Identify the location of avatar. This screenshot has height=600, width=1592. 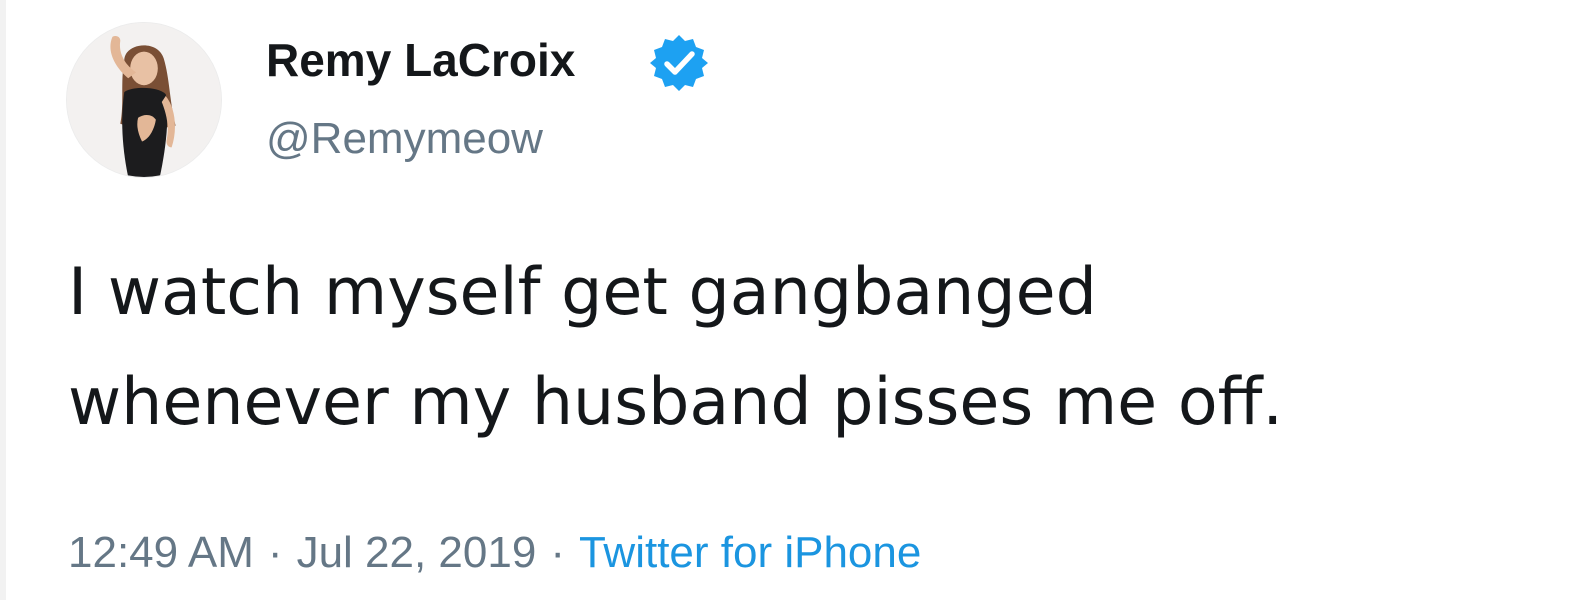
(144, 100).